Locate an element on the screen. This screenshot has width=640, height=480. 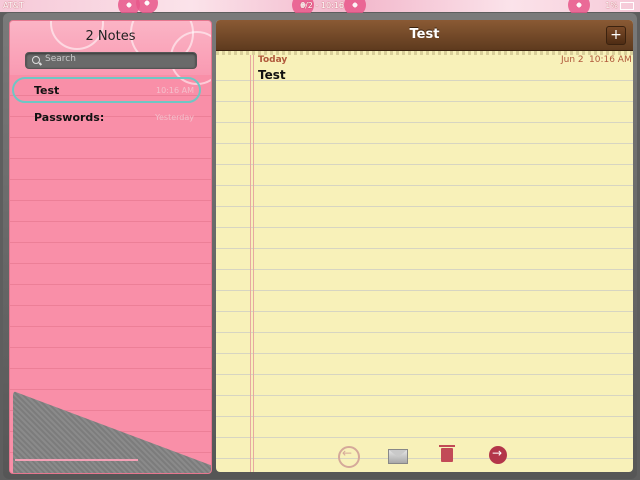
pocket-stitch is located at coordinates (76, 460).